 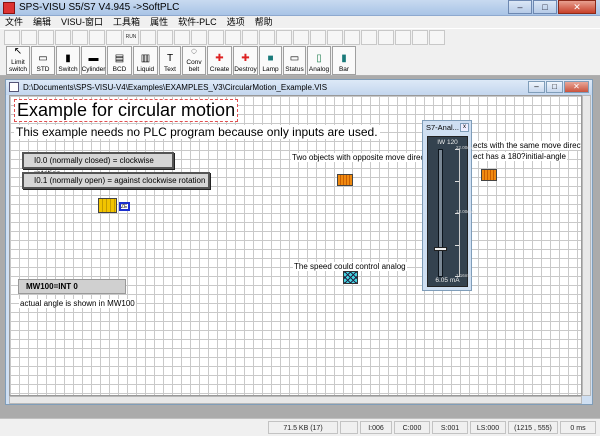 I want to click on menu-properties: 属性, so click(x=159, y=22).